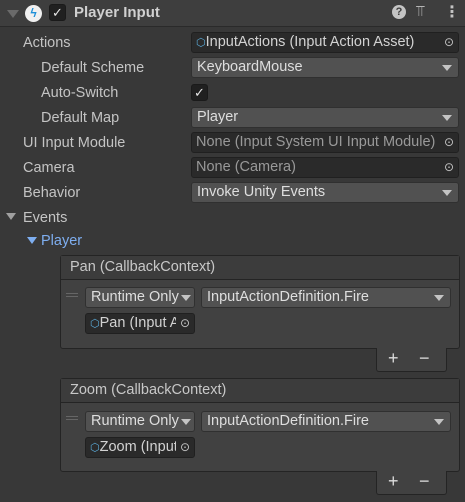  What do you see at coordinates (45, 218) in the screenshot?
I see `events-label: Events` at bounding box center [45, 218].